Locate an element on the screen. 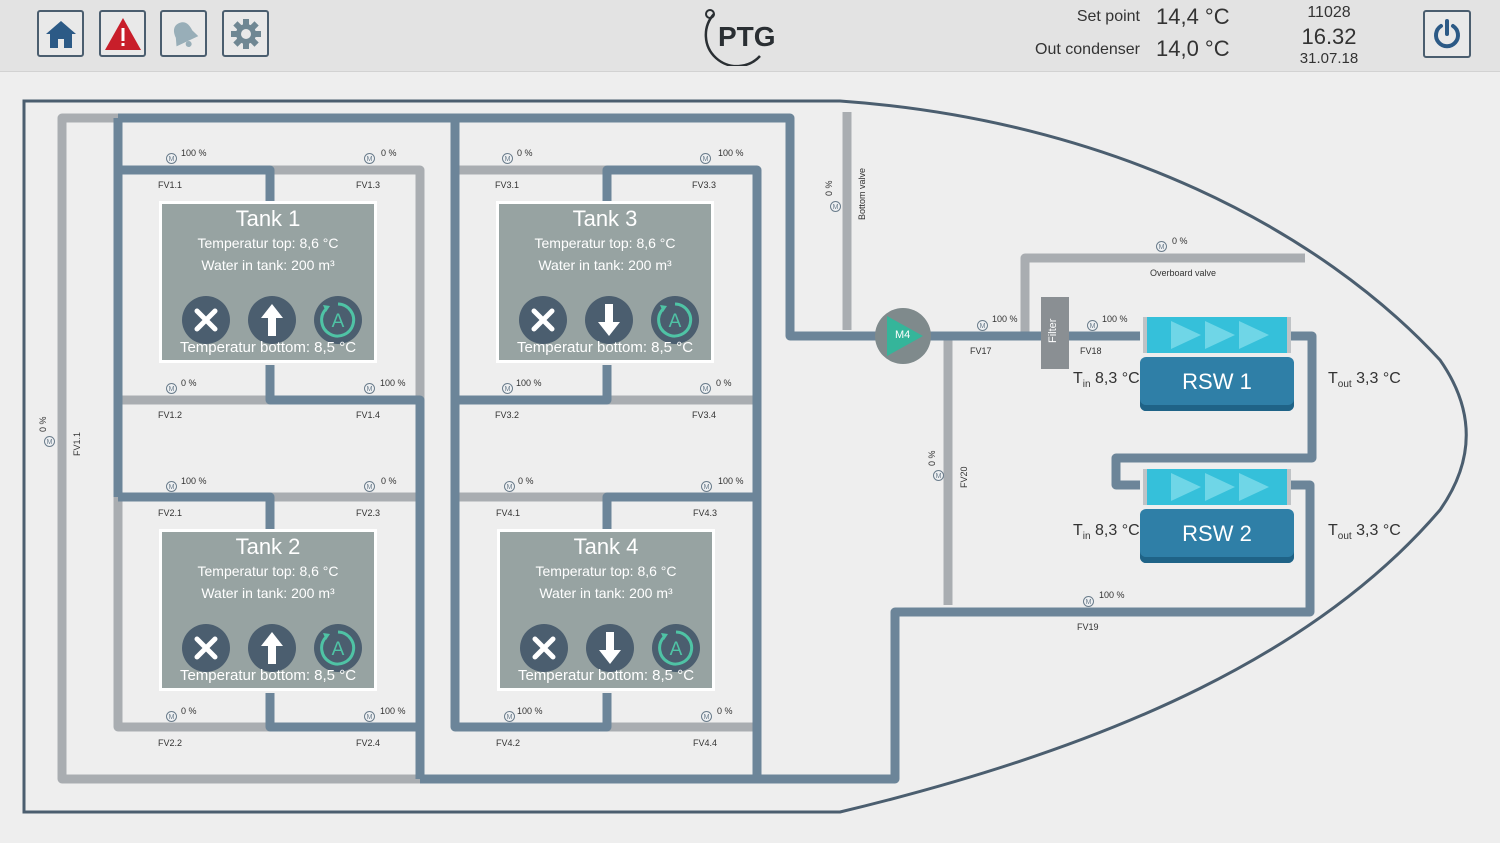  settings-button is located at coordinates (245, 33).